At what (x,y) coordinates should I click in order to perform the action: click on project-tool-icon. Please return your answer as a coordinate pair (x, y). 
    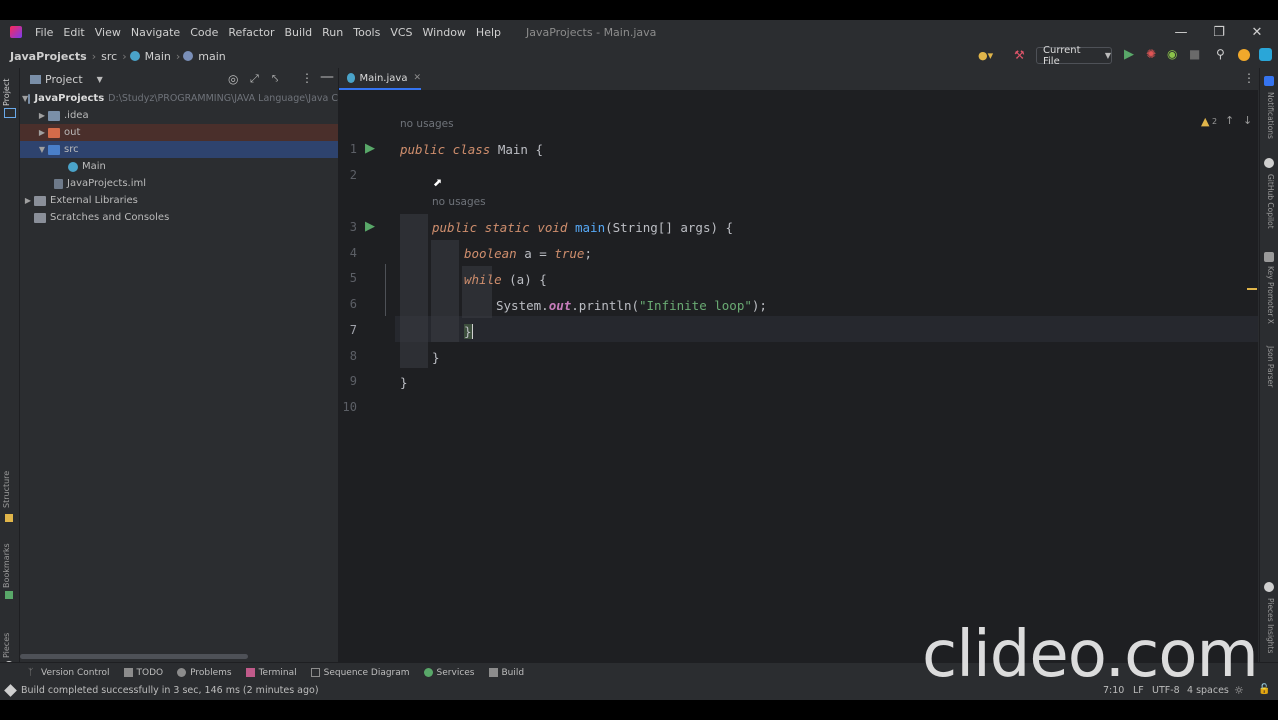
    Looking at the image, I should click on (10, 113).